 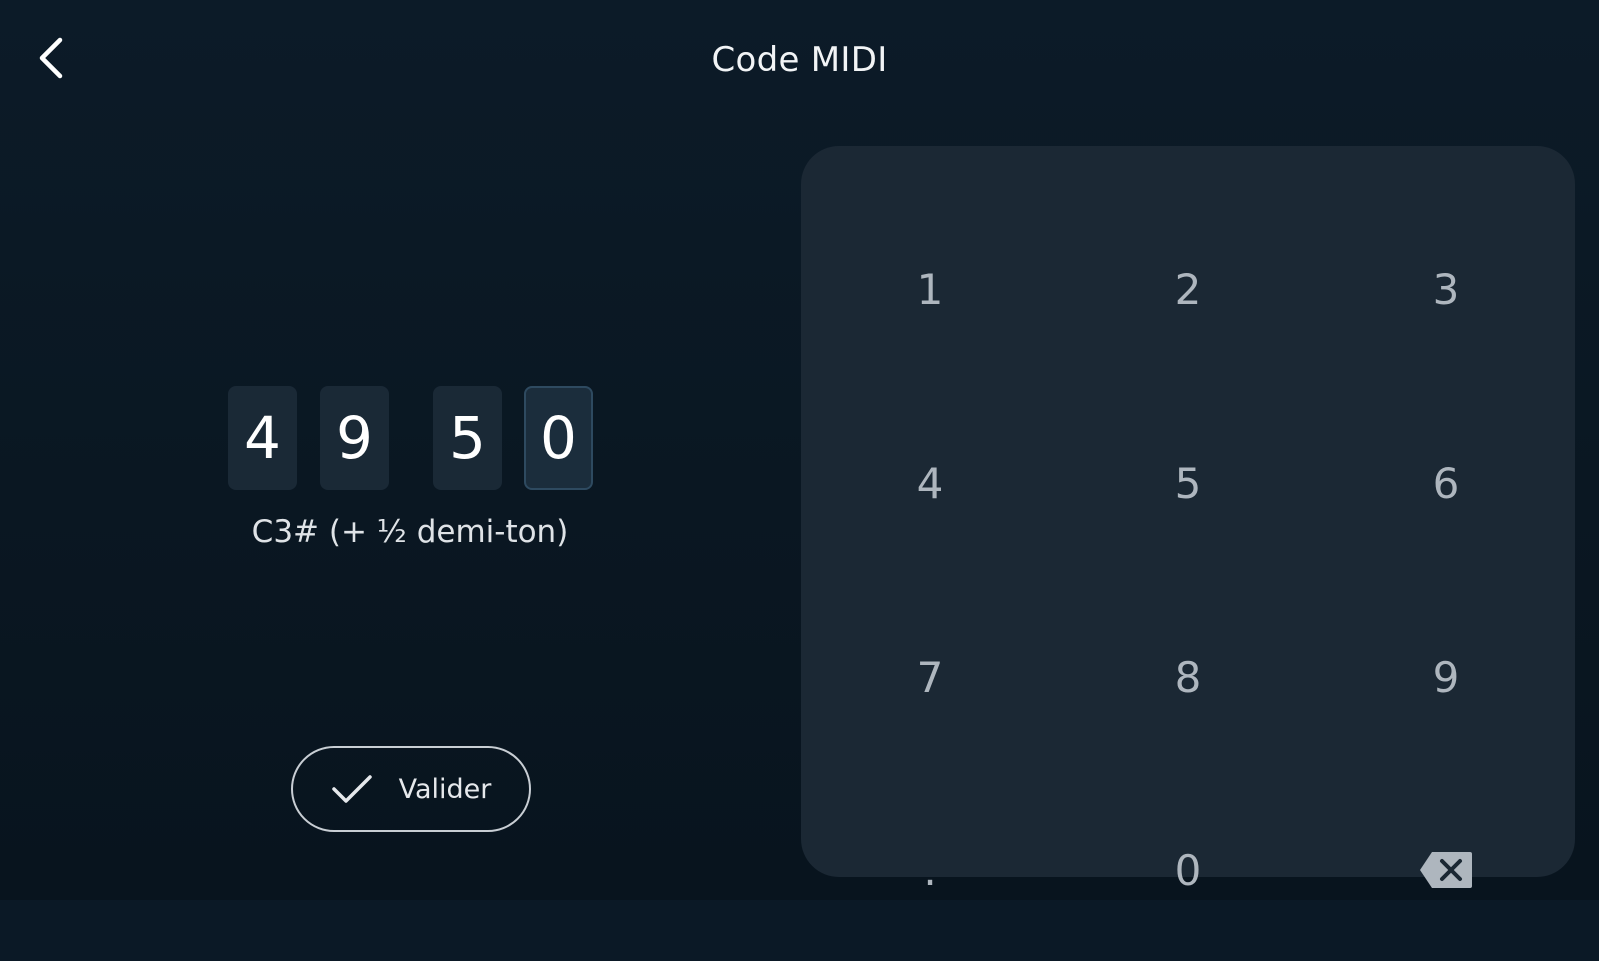 What do you see at coordinates (262, 438) in the screenshot?
I see `code-digit-1: 4` at bounding box center [262, 438].